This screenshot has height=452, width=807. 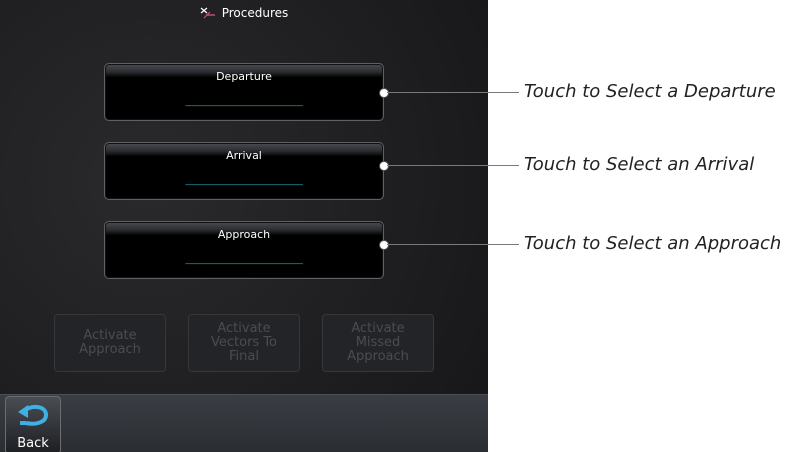 I want to click on bottom-bar, so click(x=244, y=423).